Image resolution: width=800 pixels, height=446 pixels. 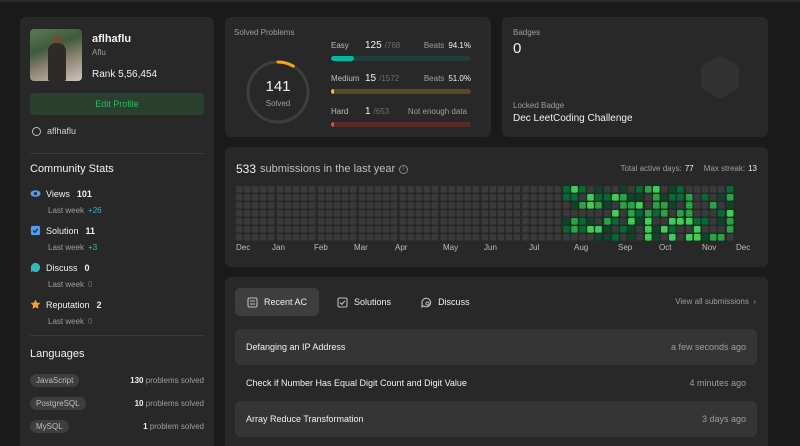 I want to click on github-link: aflhaflu, so click(x=54, y=131).